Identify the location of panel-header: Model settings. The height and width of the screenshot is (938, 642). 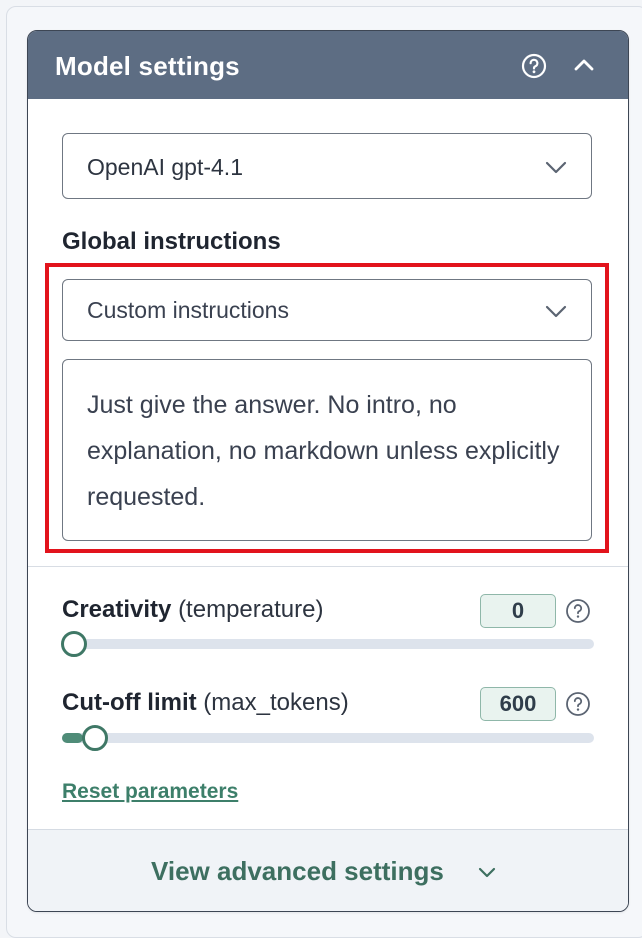
(328, 65).